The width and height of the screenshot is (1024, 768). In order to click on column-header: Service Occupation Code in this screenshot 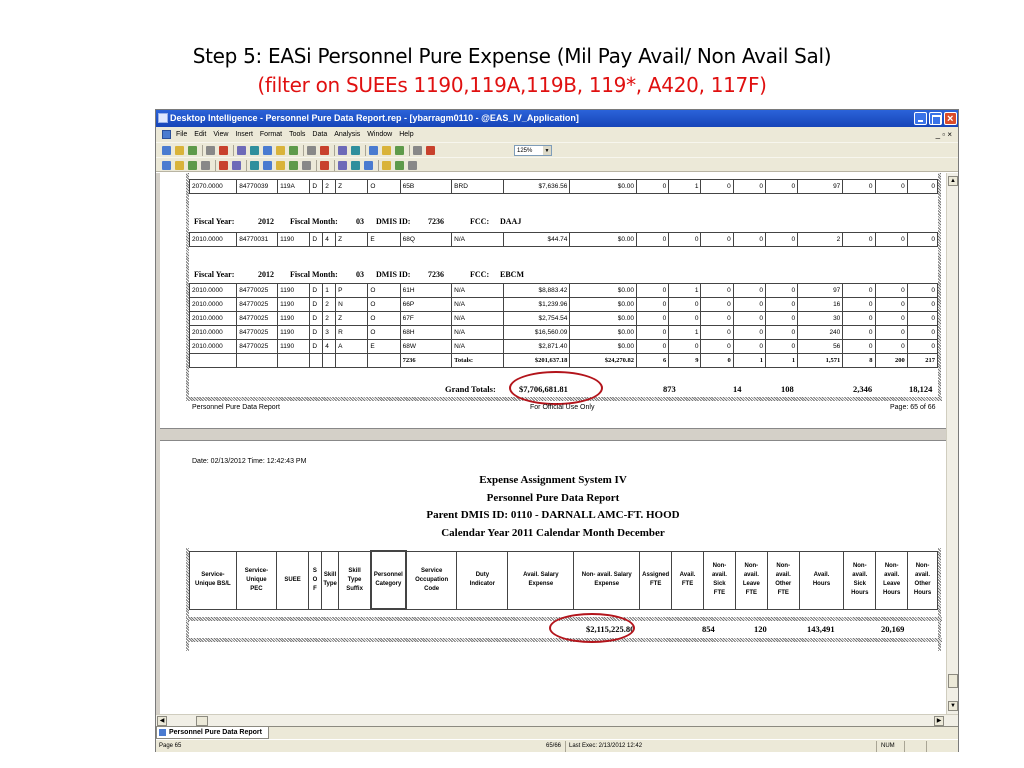, I will do `click(431, 580)`.